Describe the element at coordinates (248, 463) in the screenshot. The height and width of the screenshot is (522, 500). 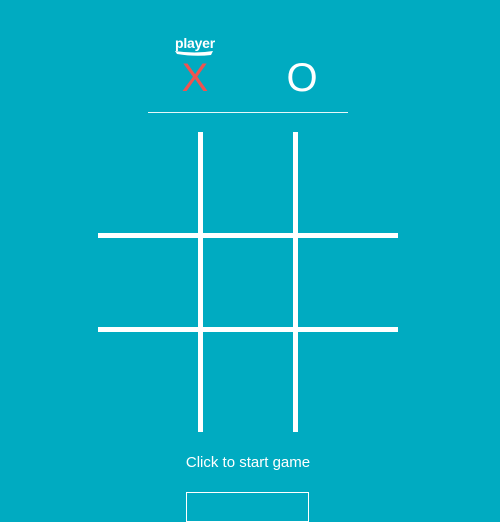
I see `game-status-text: Click to start game` at that location.